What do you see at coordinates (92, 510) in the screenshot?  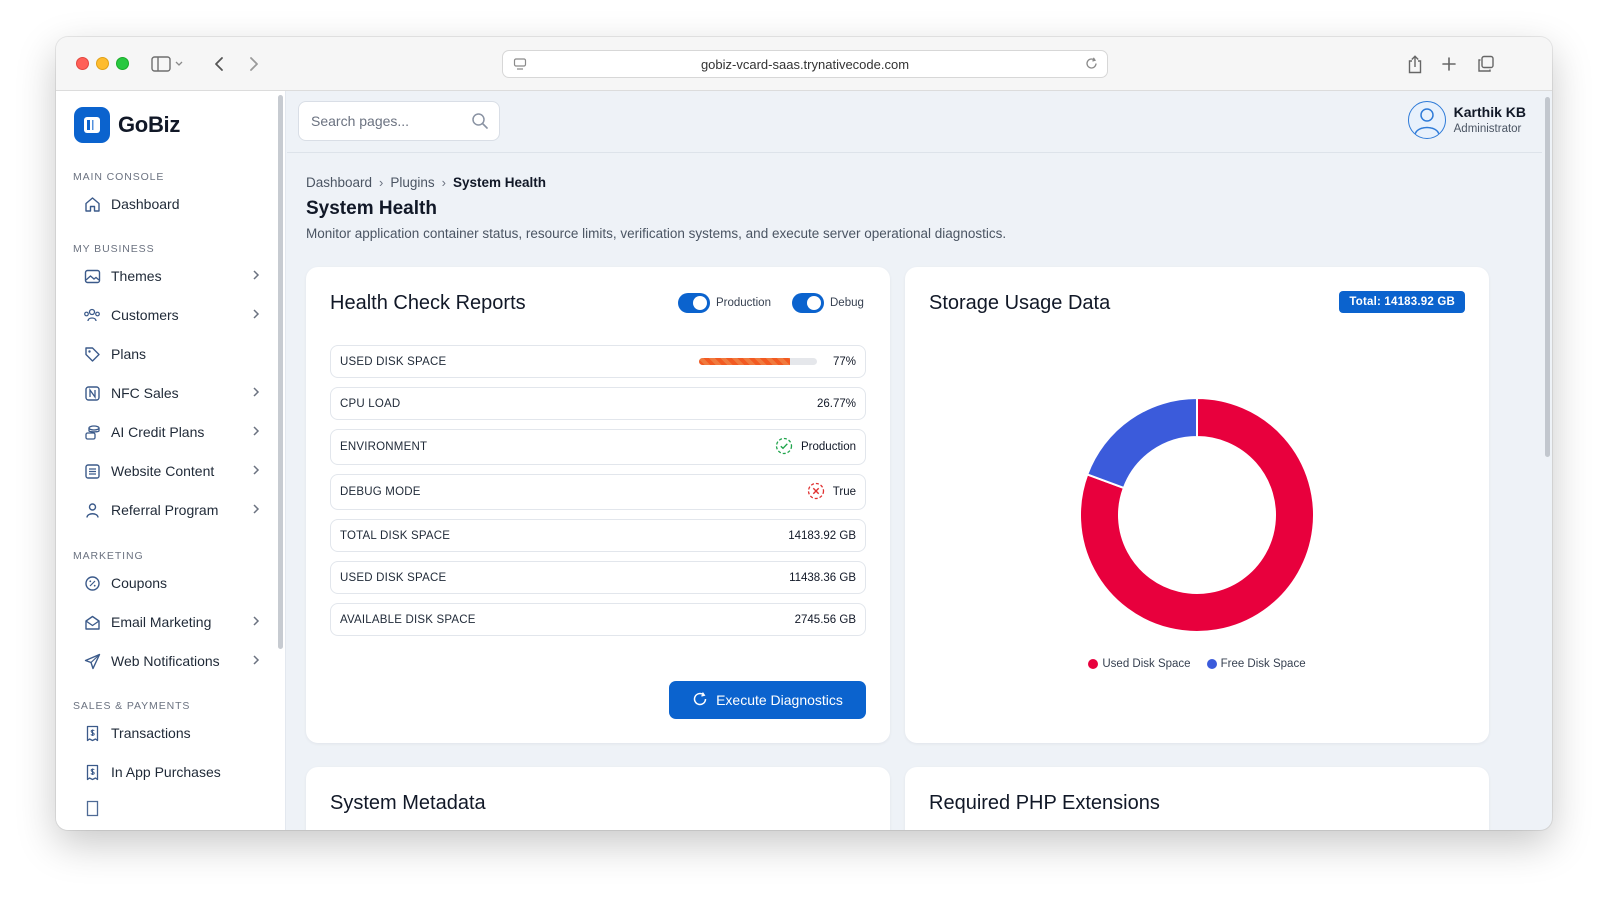 I see `user-icon` at bounding box center [92, 510].